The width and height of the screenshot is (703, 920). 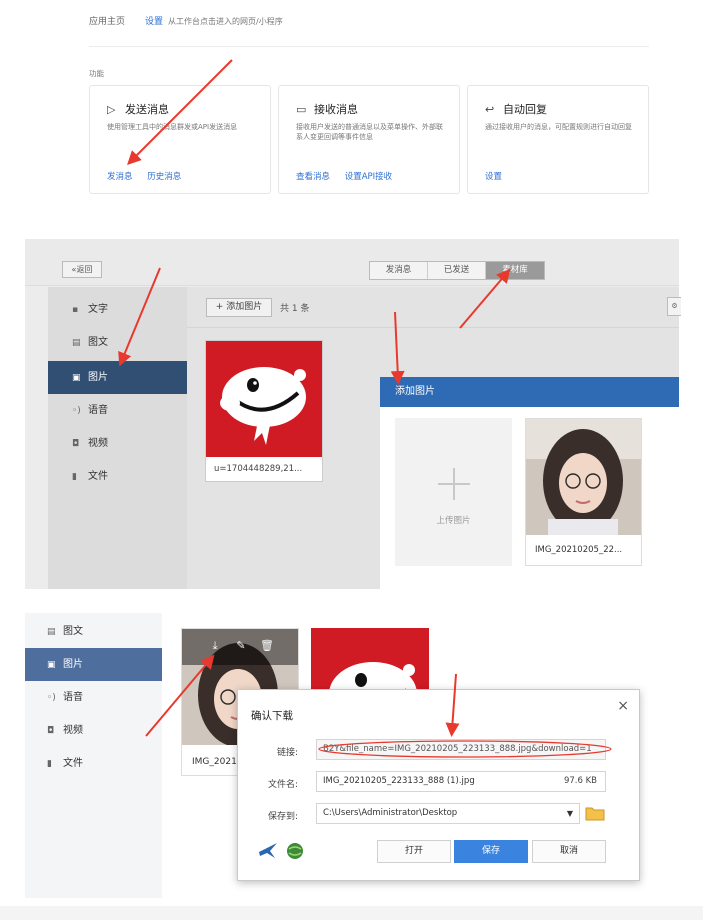 What do you see at coordinates (282, 785) in the screenshot?
I see `filename-label: 文件名:` at bounding box center [282, 785].